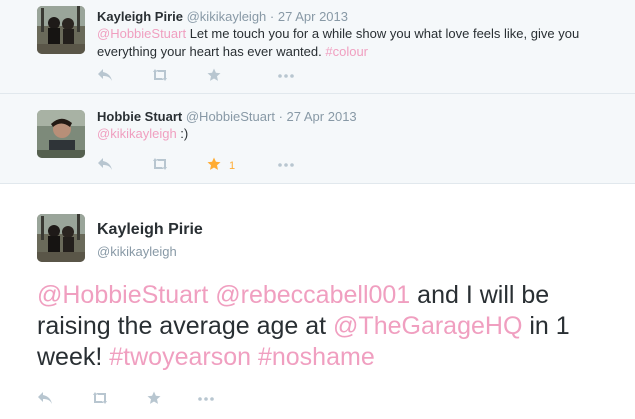 Image resolution: width=635 pixels, height=419 pixels. Describe the element at coordinates (232, 166) in the screenshot. I see `favorite-count: 1` at that location.